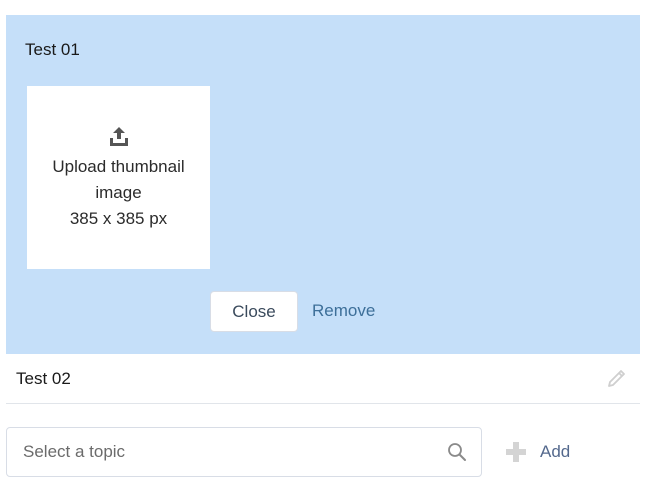 The width and height of the screenshot is (653, 503). I want to click on topic-search-box, so click(244, 452).